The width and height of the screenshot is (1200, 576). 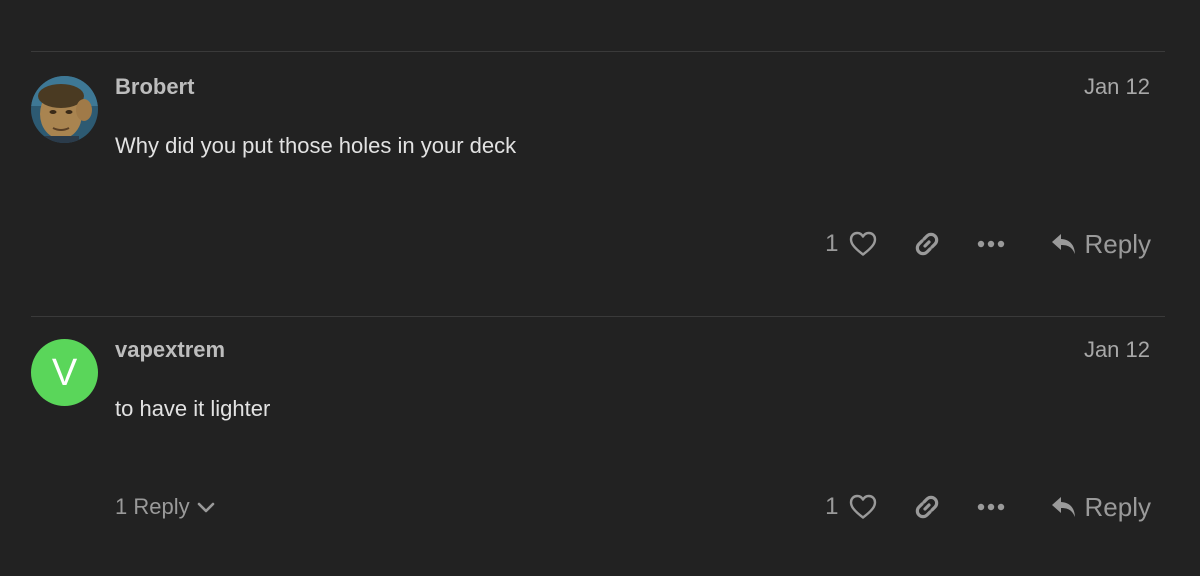 I want to click on avatar-letter: V, so click(x=64, y=372).